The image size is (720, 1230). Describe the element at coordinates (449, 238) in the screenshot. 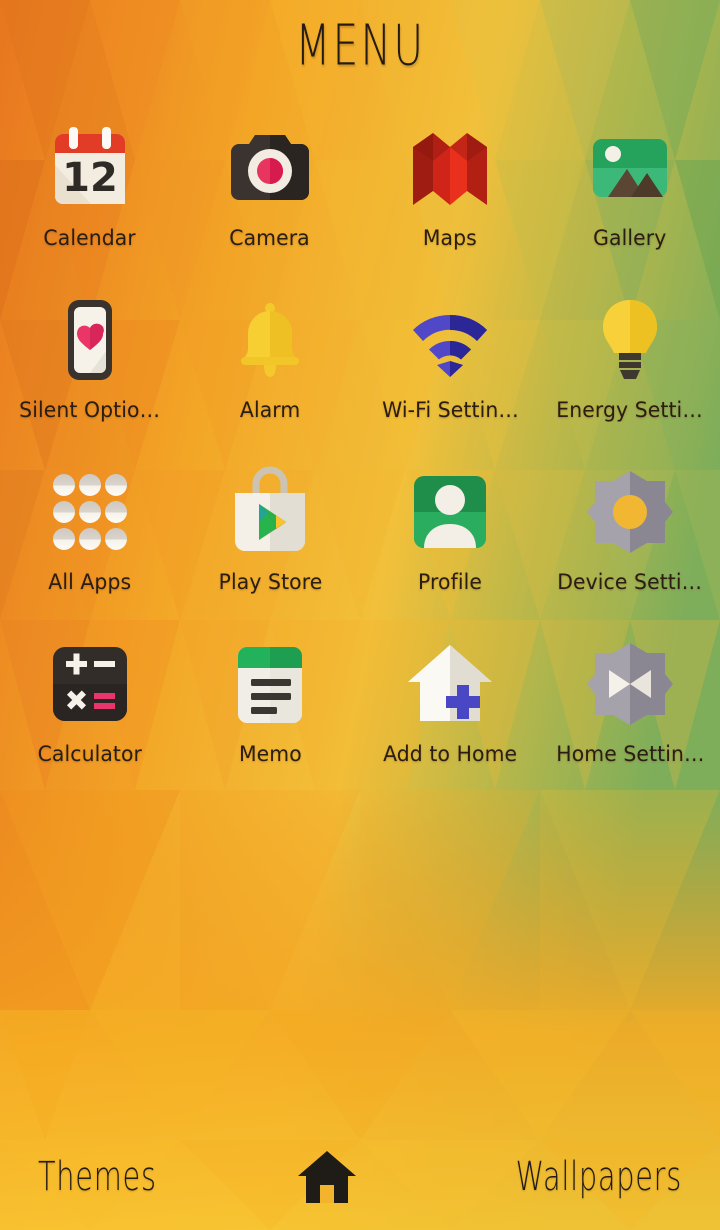

I see `app-label: Maps` at that location.